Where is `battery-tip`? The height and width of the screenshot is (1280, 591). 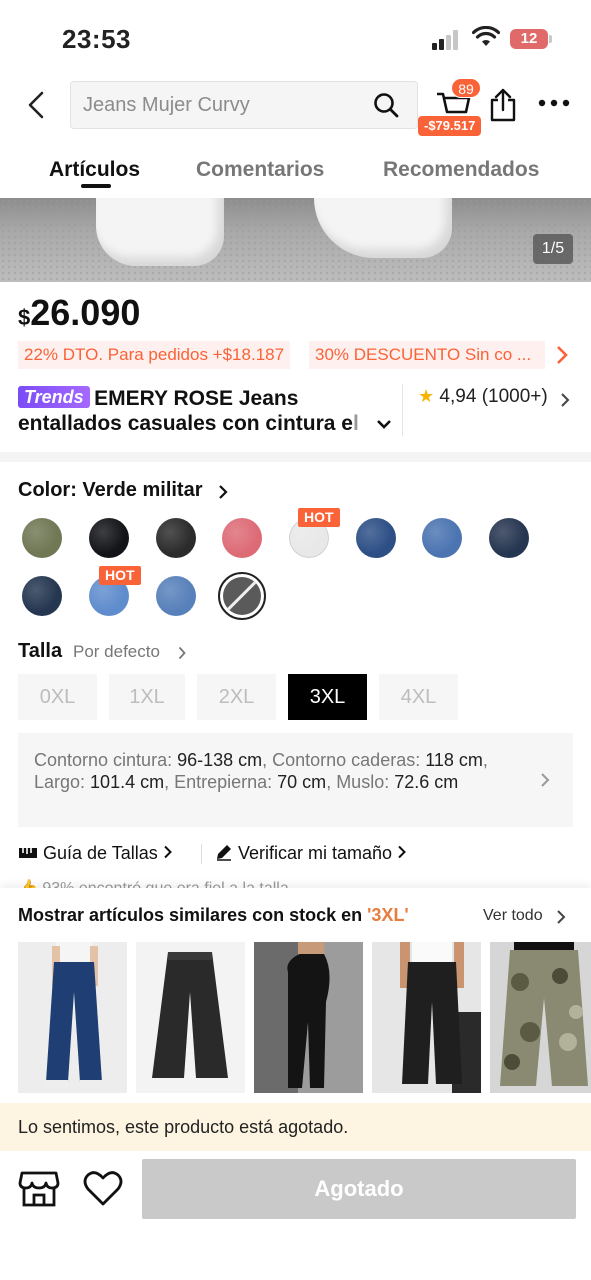
battery-tip is located at coordinates (550, 39).